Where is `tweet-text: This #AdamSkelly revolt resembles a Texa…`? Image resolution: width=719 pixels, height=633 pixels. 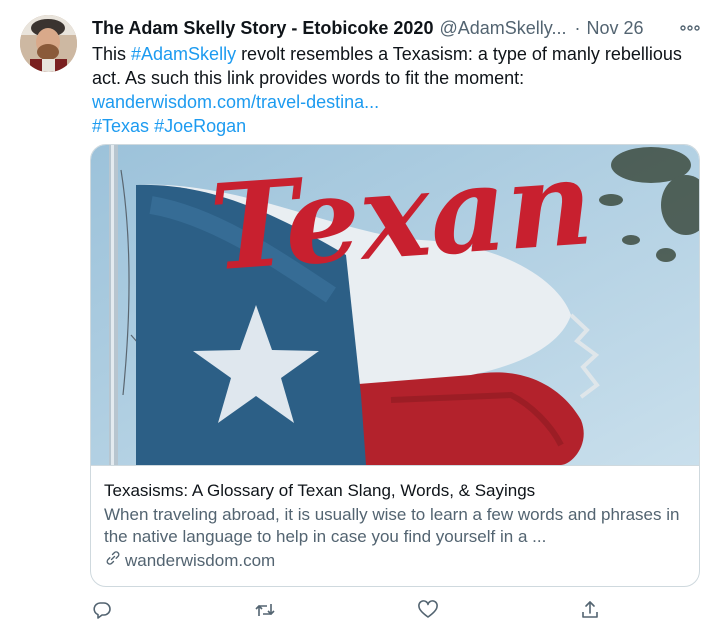 tweet-text: This #AdamSkelly revolt resembles a Texa… is located at coordinates (399, 90).